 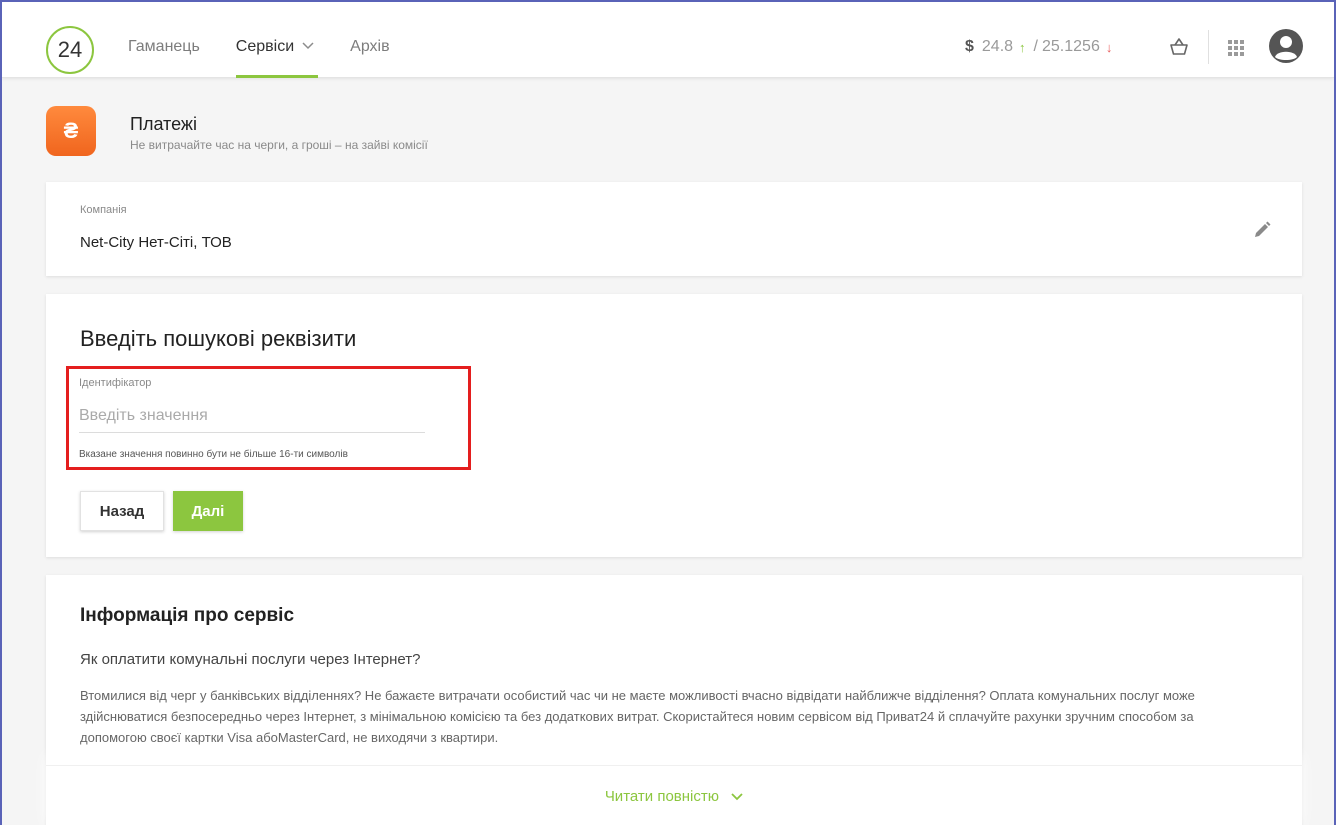 I want to click on privat24-logo: 24, so click(x=70, y=50).